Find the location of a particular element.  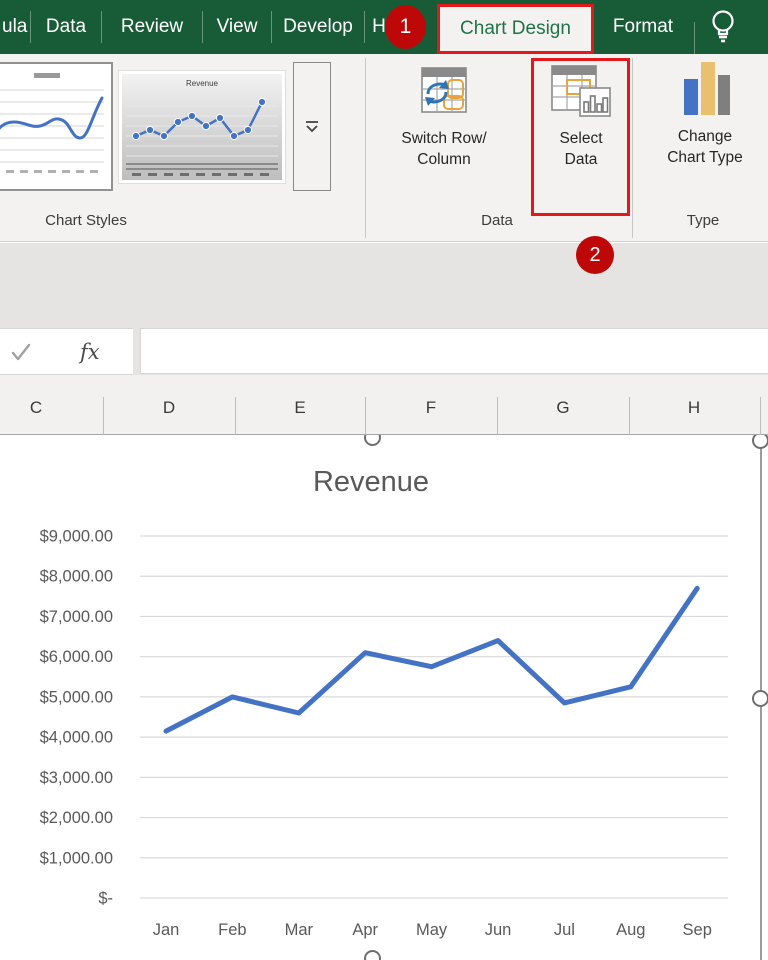

y-tick-label: $1,000.00 is located at coordinates (76, 858).